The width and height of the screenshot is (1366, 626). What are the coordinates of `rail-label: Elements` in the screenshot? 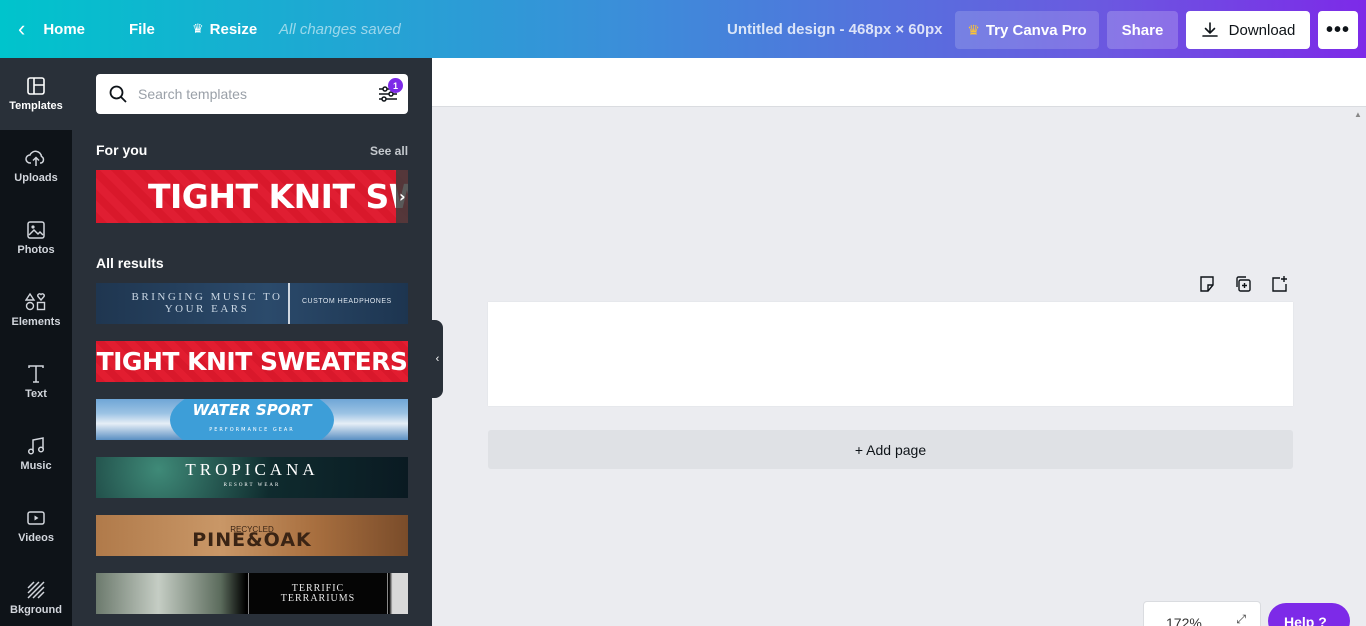 It's located at (36, 322).